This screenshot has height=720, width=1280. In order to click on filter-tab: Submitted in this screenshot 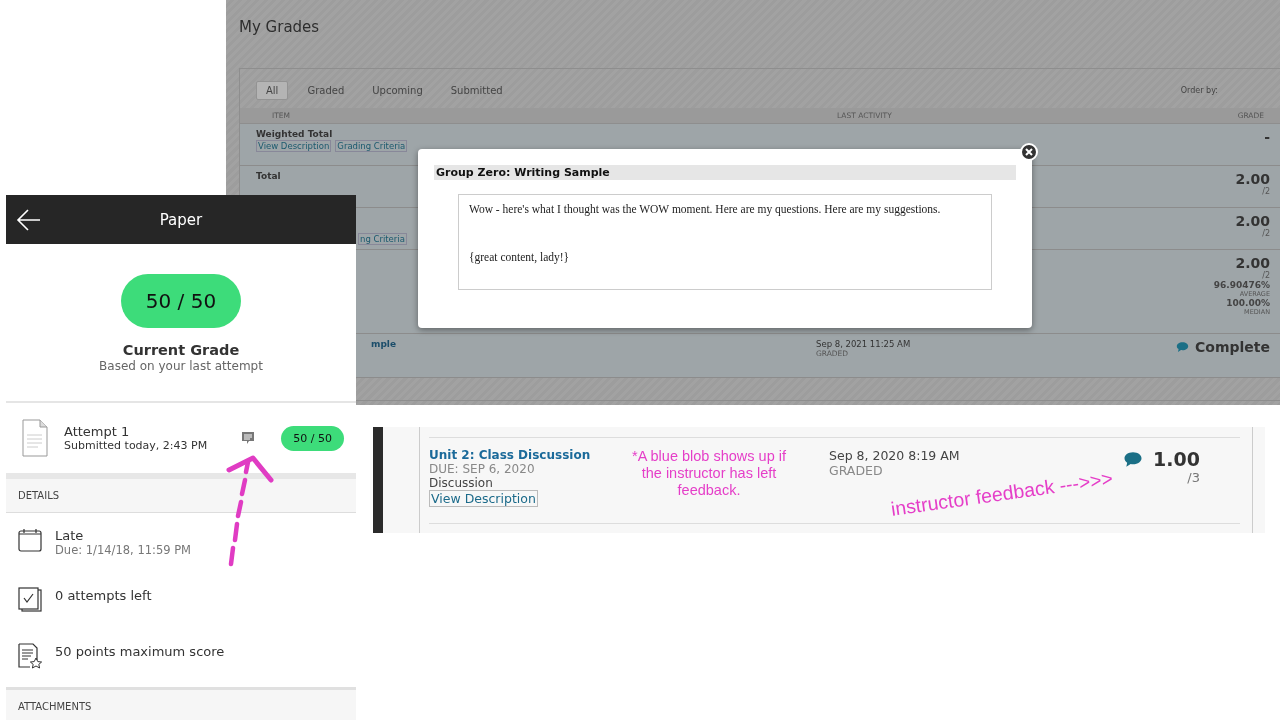, I will do `click(476, 90)`.